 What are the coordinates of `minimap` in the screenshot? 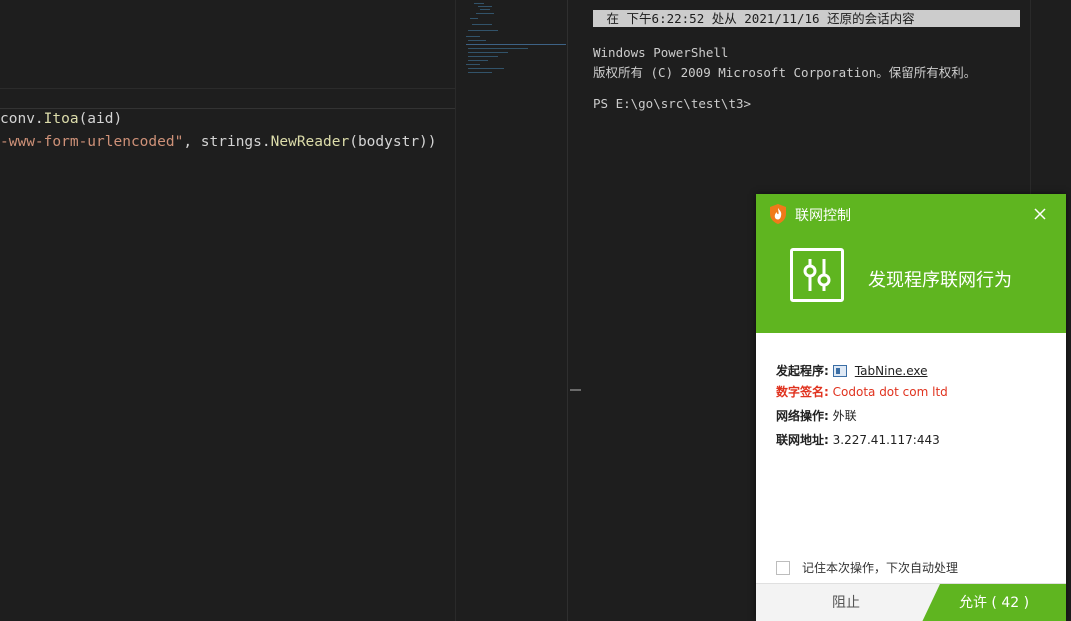 It's located at (511, 310).